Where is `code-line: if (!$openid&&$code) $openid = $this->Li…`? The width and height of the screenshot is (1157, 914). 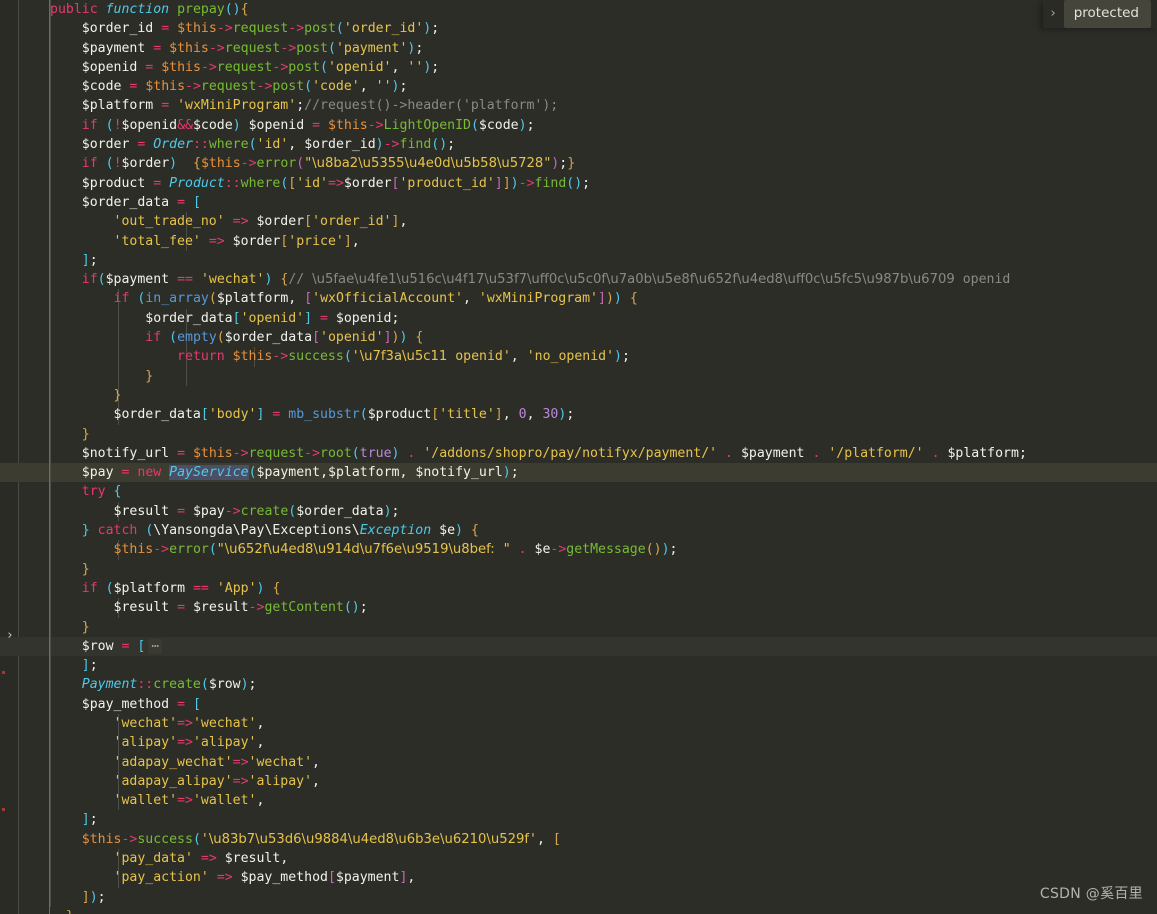
code-line: if (!$openid&&$code) $openid = $this->Li… is located at coordinates (578, 125).